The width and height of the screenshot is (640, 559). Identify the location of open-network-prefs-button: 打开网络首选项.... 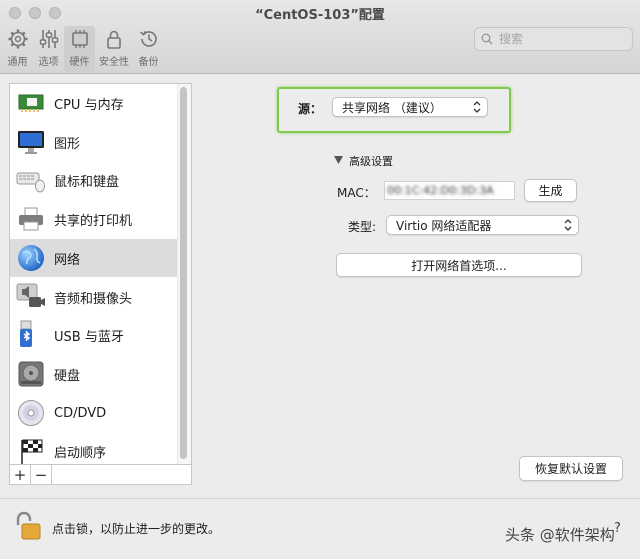
(459, 265).